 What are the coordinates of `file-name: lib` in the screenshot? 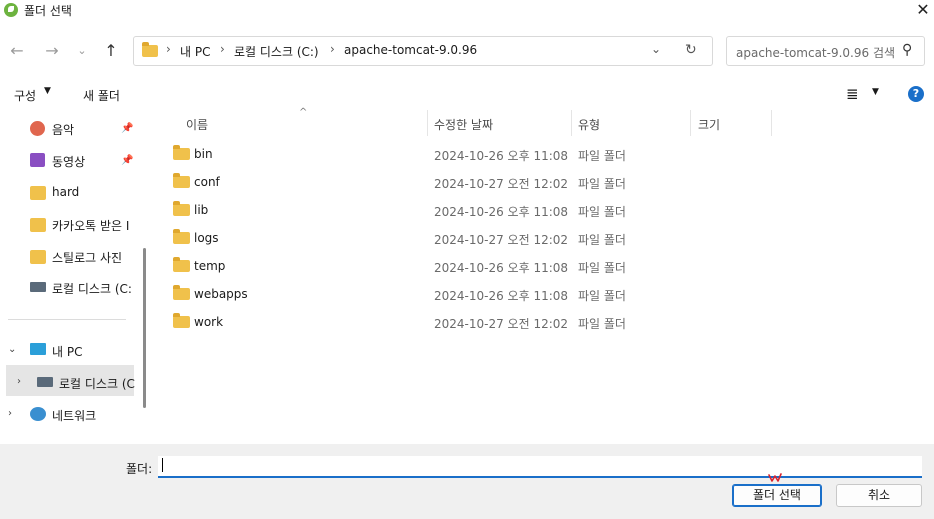 It's located at (201, 210).